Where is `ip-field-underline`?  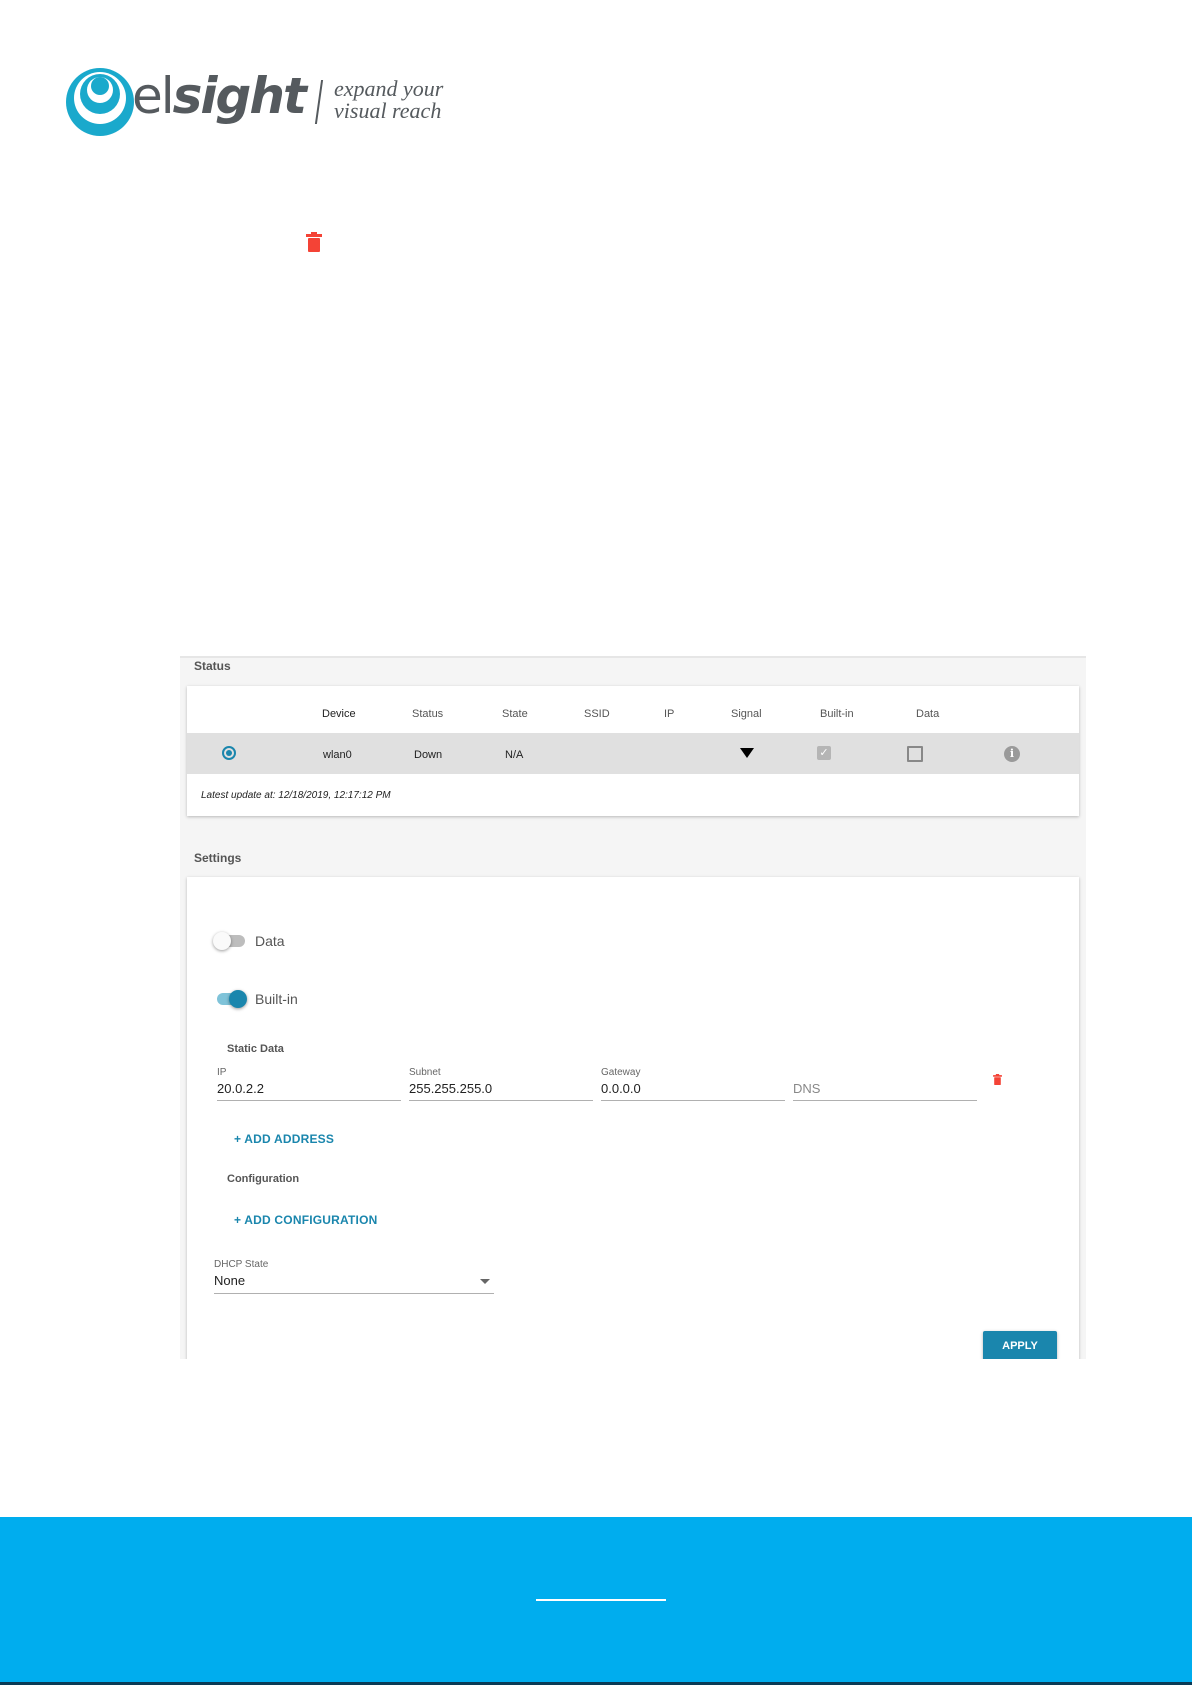 ip-field-underline is located at coordinates (309, 1100).